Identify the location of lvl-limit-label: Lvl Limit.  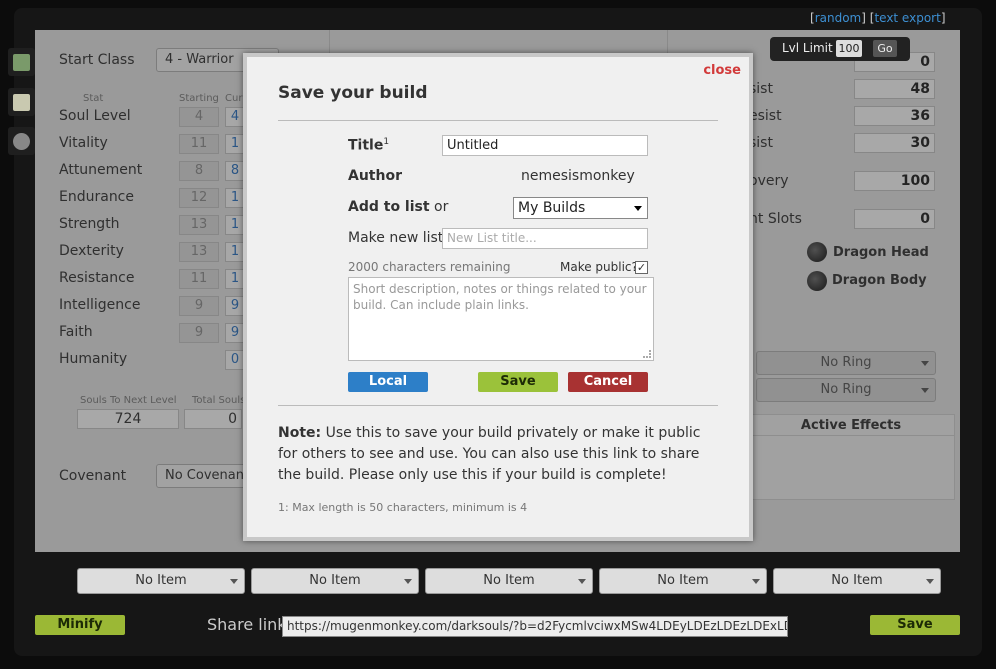
(807, 48).